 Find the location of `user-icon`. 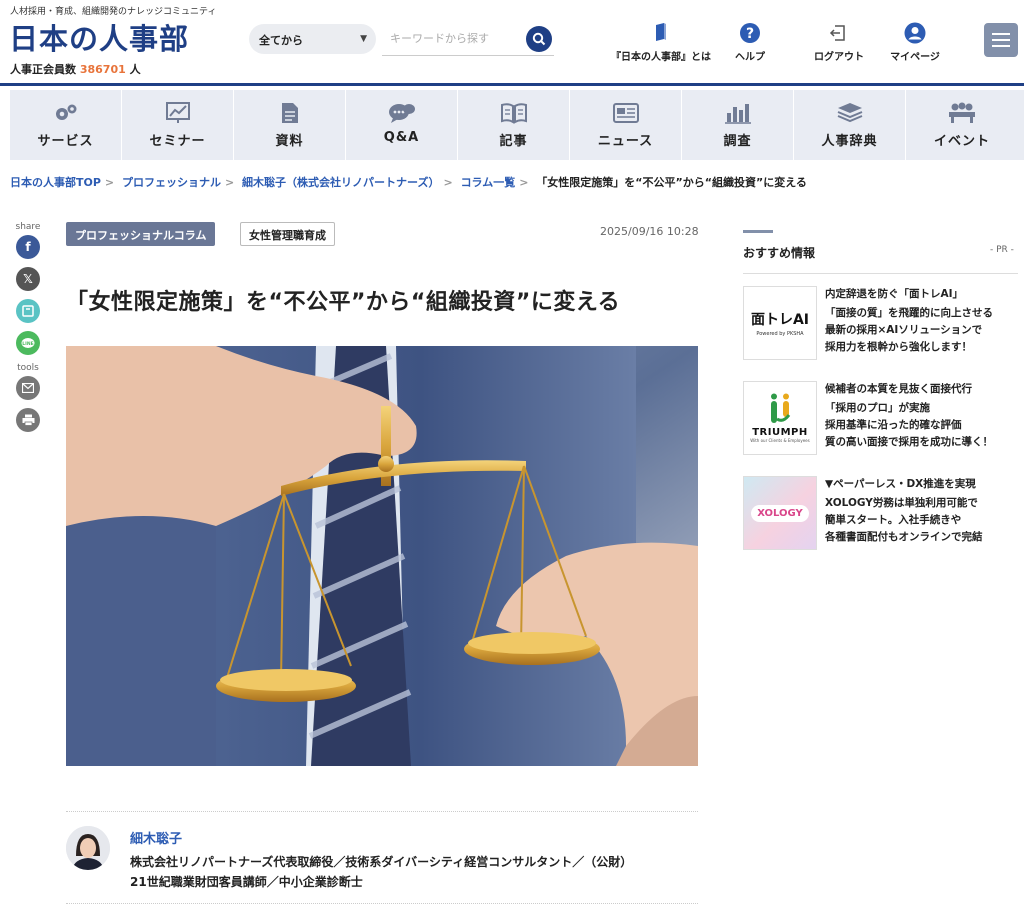

user-icon is located at coordinates (915, 33).